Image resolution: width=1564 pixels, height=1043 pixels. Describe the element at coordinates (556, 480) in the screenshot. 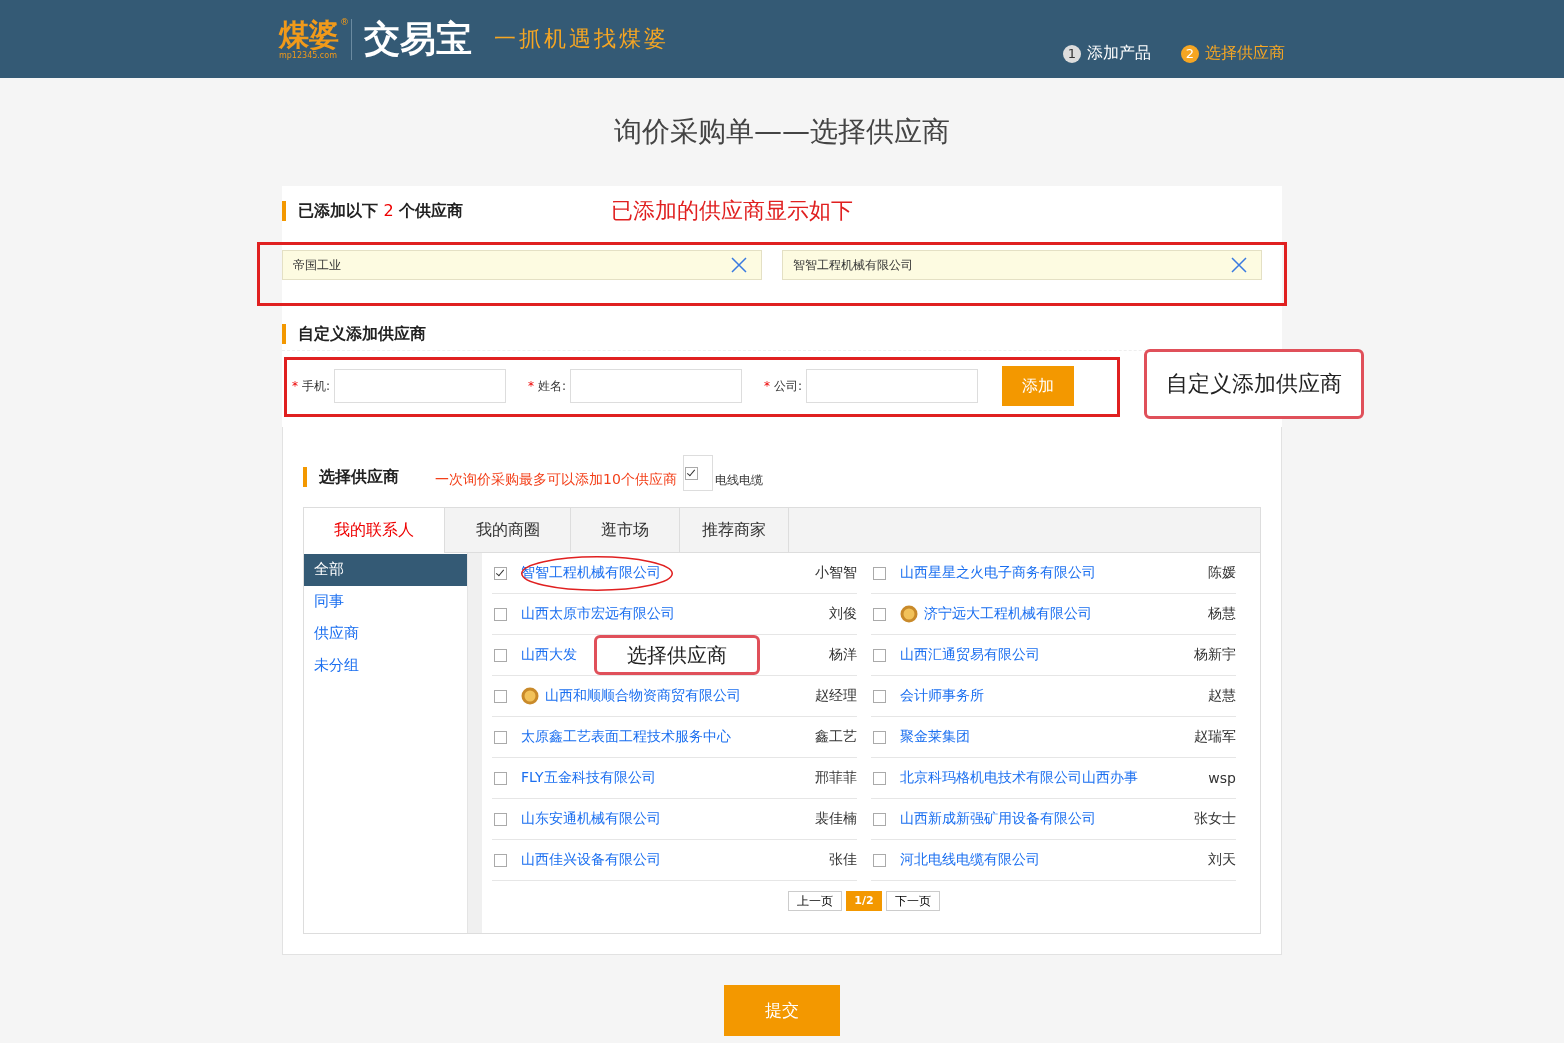

I see `limit-note: 一次询价采购最多可以添加10个供应商` at that location.